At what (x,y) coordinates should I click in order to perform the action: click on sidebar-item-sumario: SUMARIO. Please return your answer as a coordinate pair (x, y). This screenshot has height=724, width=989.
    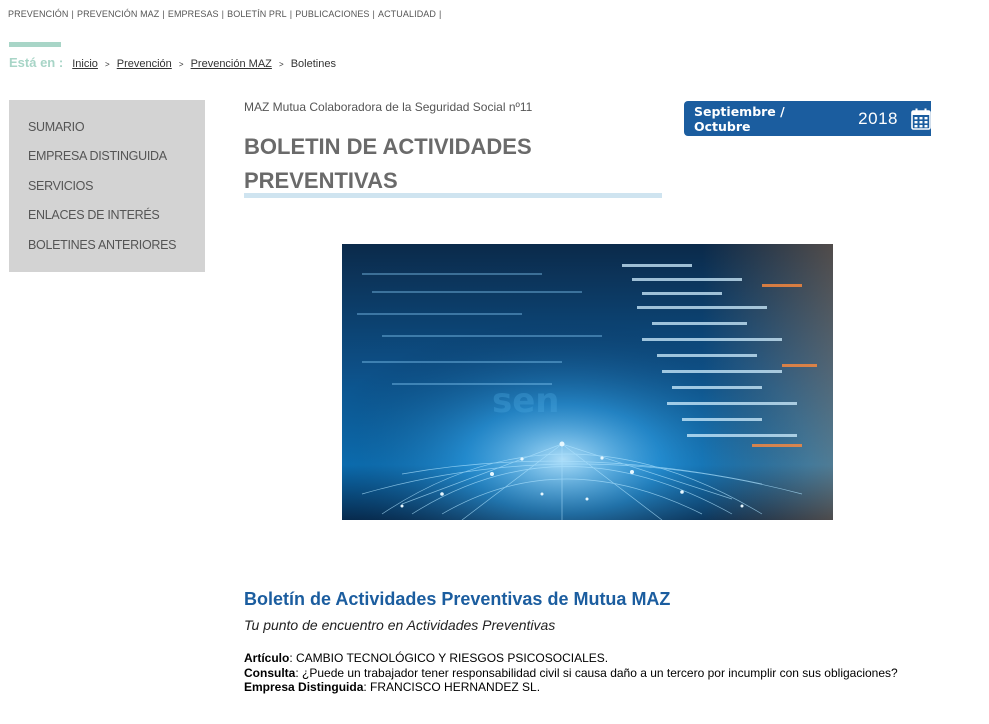
    Looking at the image, I should click on (116, 127).